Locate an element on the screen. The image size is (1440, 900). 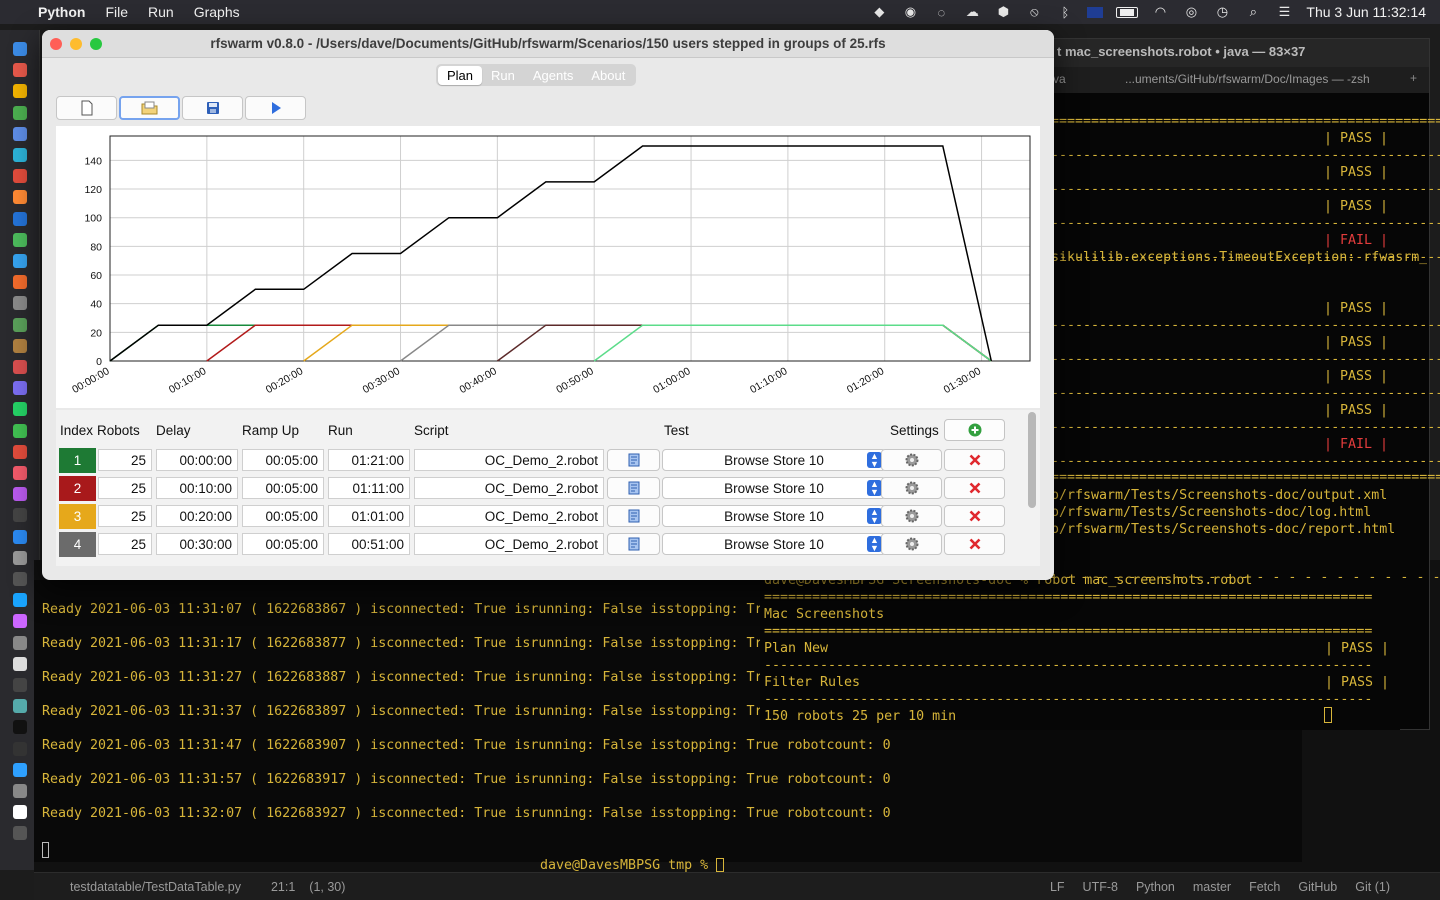
run-input: 00:51:00 is located at coordinates (369, 544).